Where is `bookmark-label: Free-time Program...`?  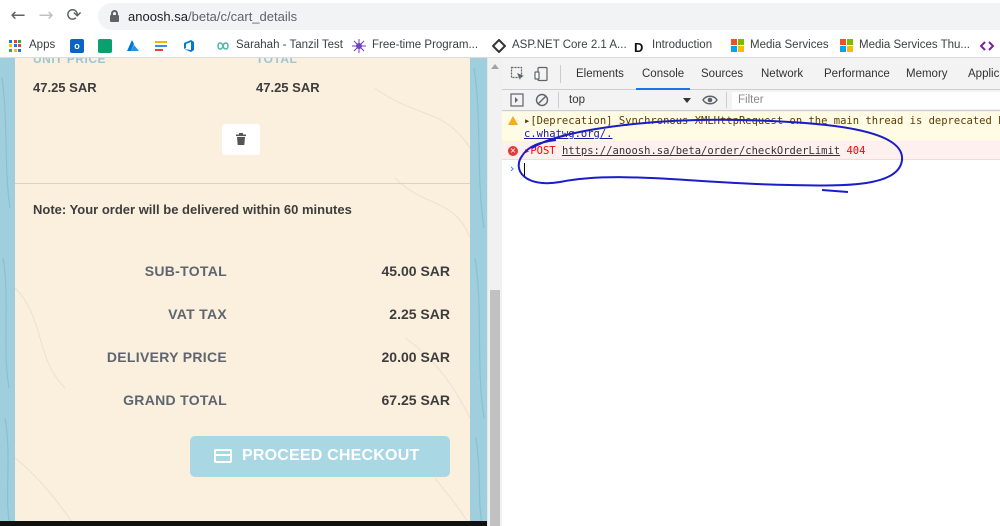 bookmark-label: Free-time Program... is located at coordinates (425, 45).